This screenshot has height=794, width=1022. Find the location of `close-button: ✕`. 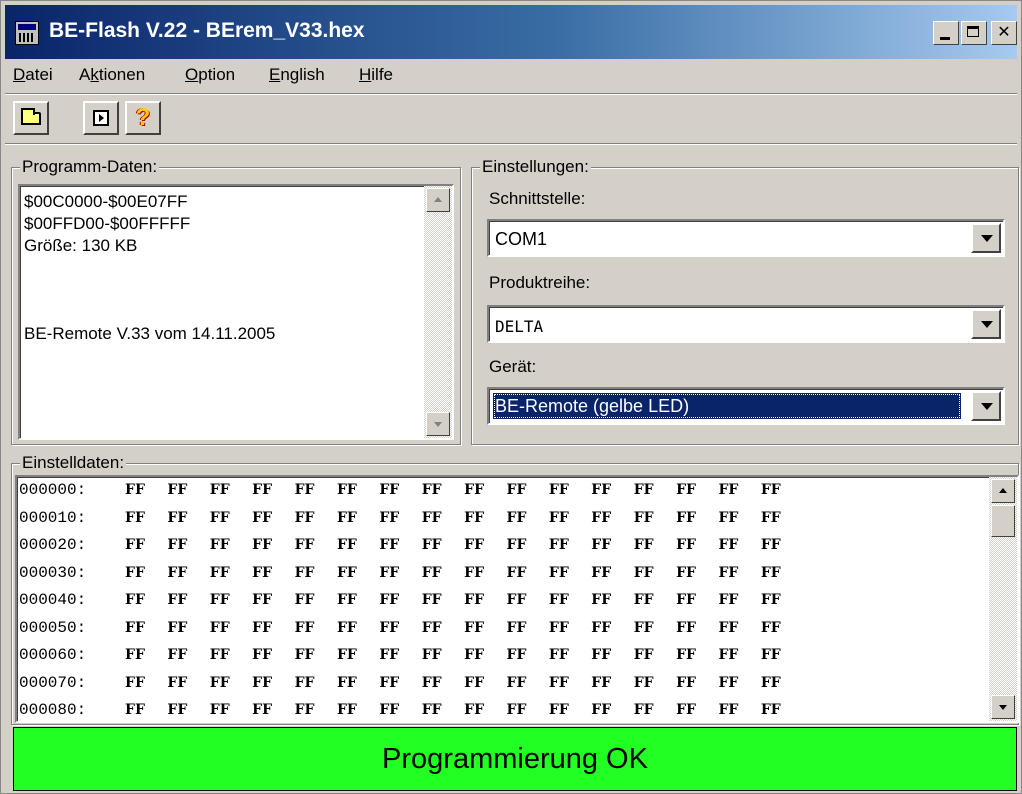

close-button: ✕ is located at coordinates (1004, 33).